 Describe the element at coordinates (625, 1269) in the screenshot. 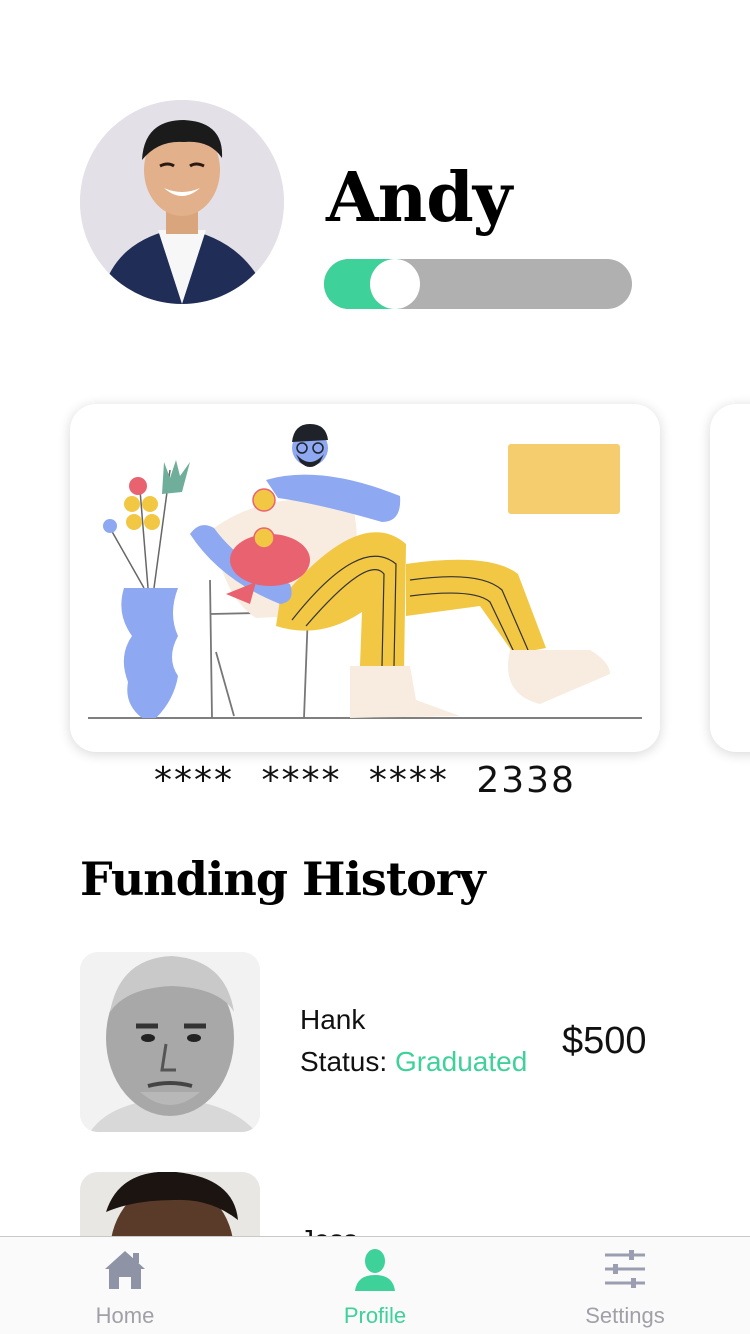

I see `sliders-icon` at that location.